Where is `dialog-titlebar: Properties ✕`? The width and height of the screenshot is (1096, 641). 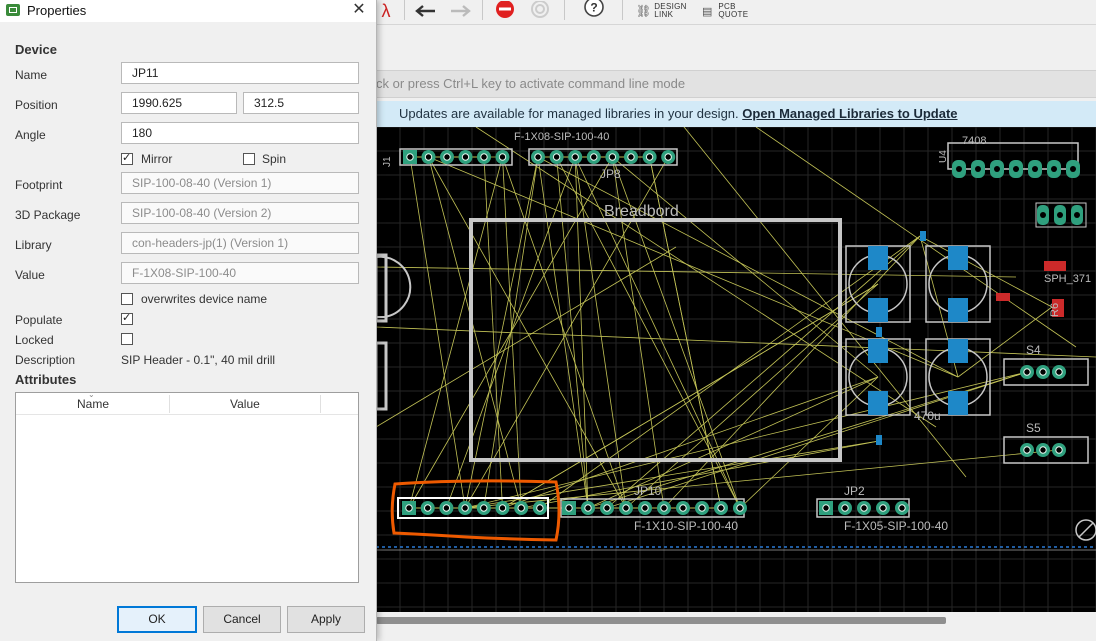 dialog-titlebar: Properties ✕ is located at coordinates (188, 11).